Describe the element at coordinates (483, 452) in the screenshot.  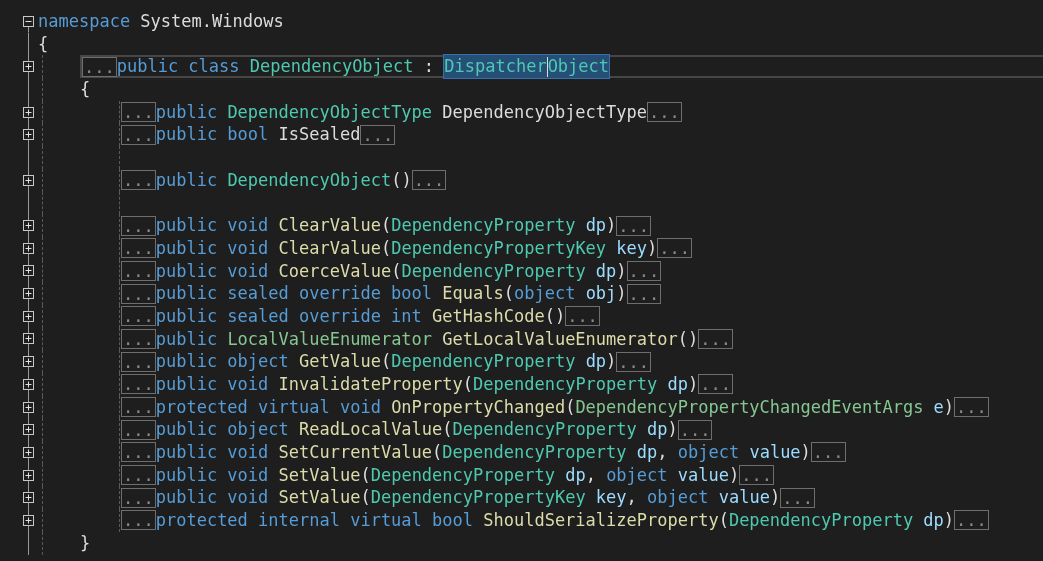
I see `code-text: public void SetCurrentValue(DependencyProperty dp, object value)` at that location.